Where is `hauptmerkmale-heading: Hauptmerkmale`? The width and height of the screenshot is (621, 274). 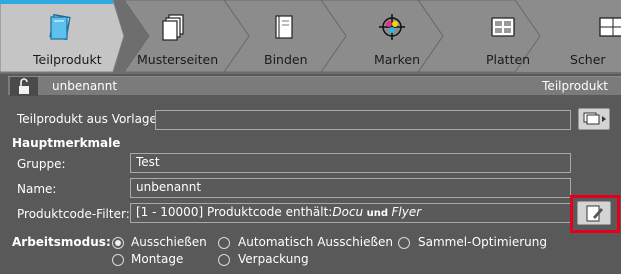
hauptmerkmale-heading: Hauptmerkmale is located at coordinates (66, 143).